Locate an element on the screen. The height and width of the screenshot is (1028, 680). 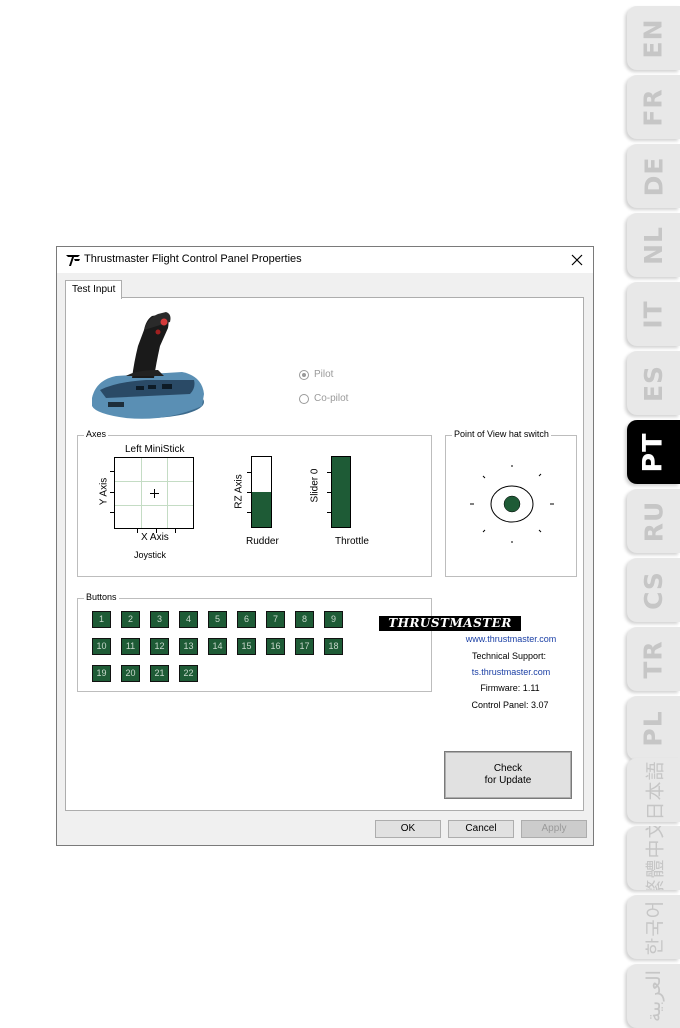
pilot-radio-dot is located at coordinates (304, 374).